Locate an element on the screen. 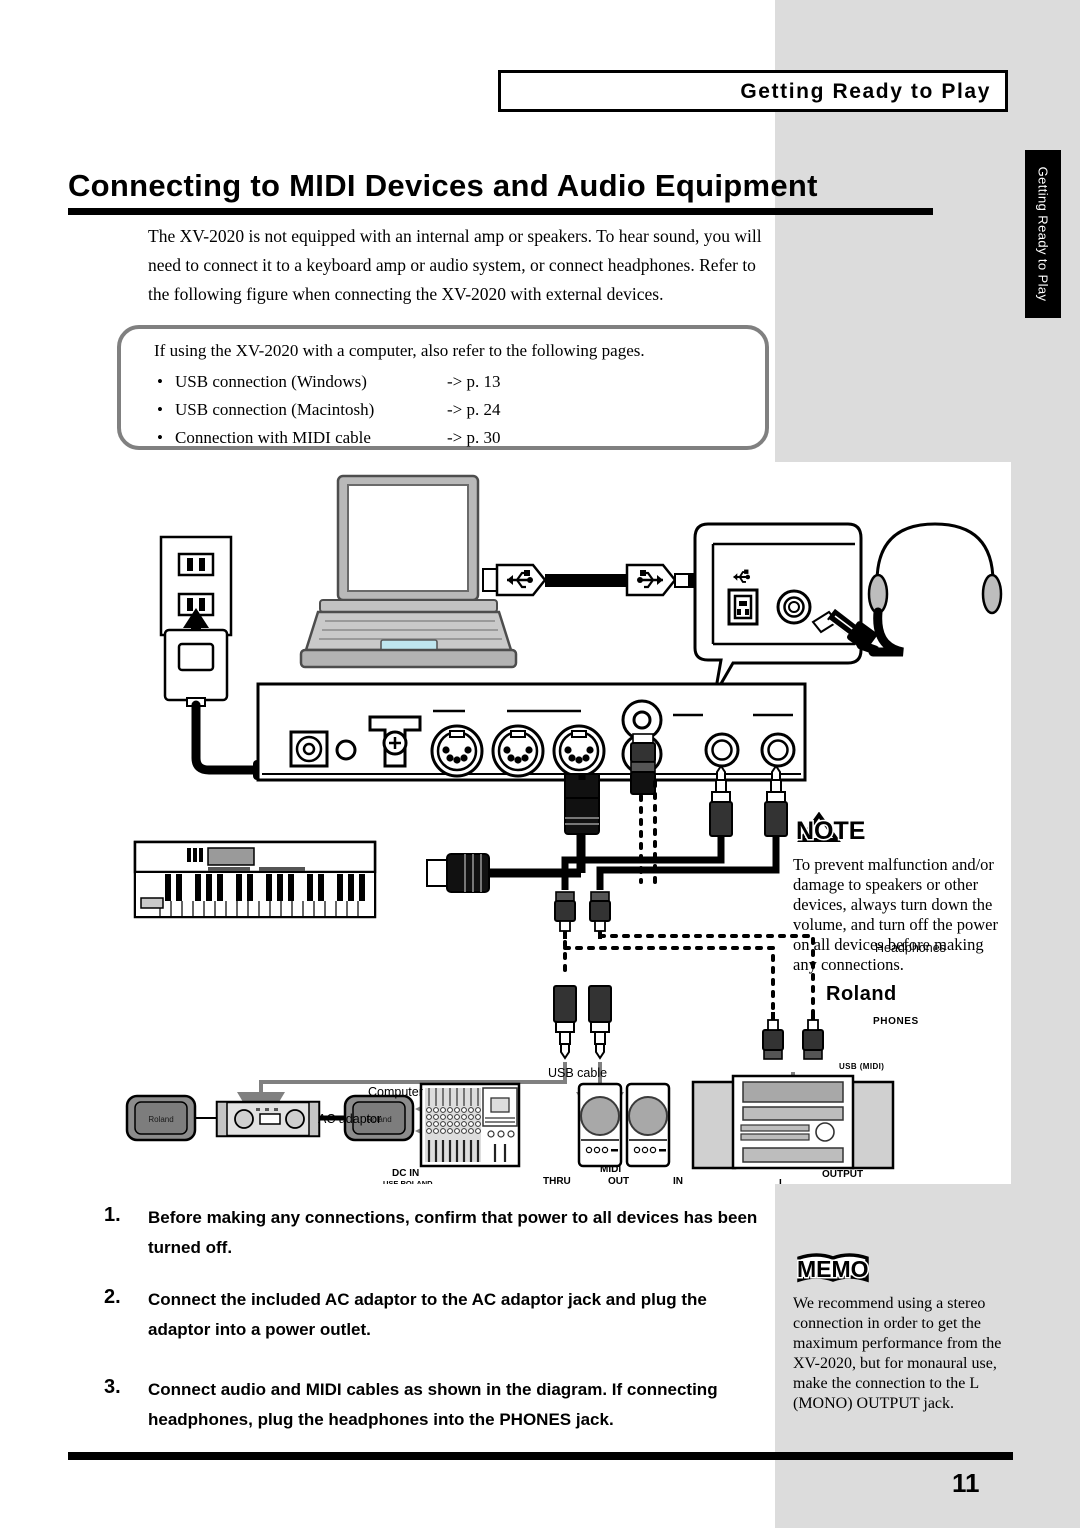 This screenshot has width=1080, height=1528. callout-roland-logo: Roland is located at coordinates (861, 994).